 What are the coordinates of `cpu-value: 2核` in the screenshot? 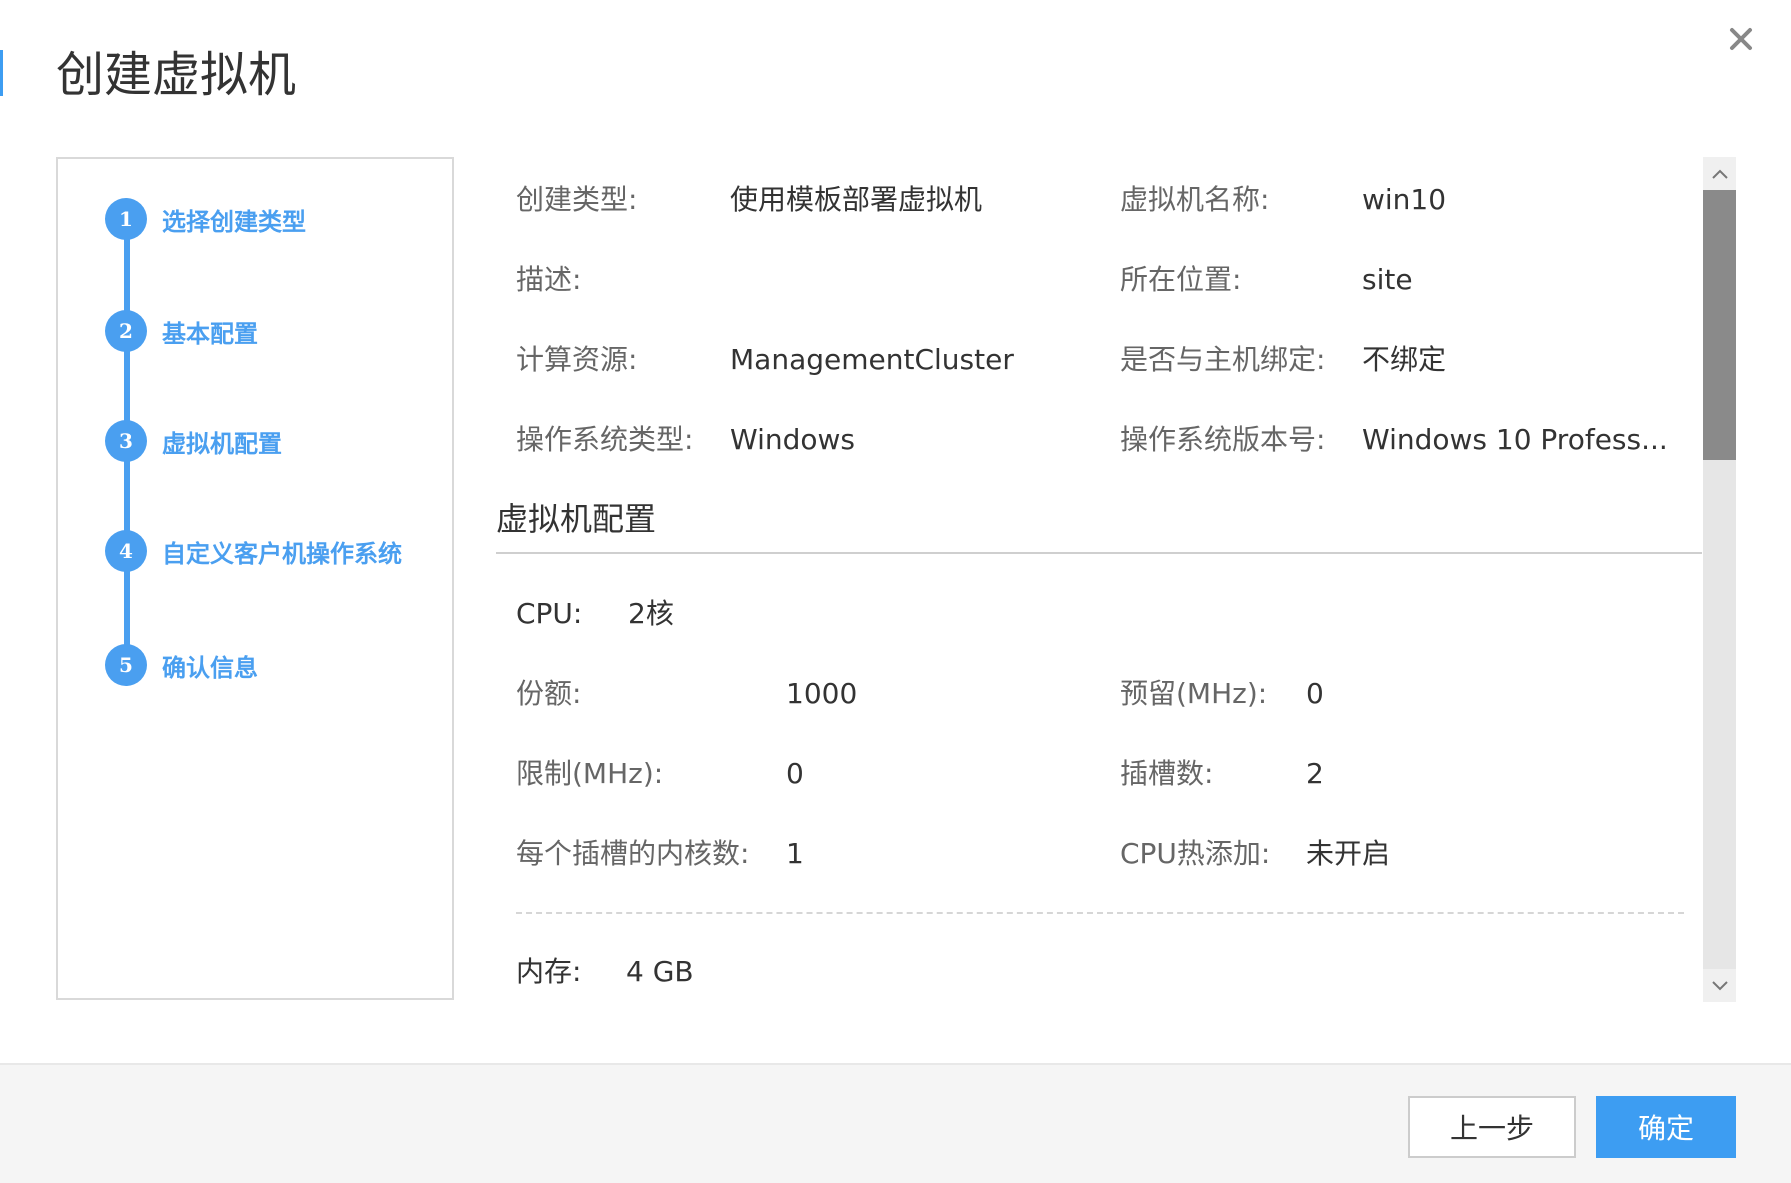 It's located at (651, 613).